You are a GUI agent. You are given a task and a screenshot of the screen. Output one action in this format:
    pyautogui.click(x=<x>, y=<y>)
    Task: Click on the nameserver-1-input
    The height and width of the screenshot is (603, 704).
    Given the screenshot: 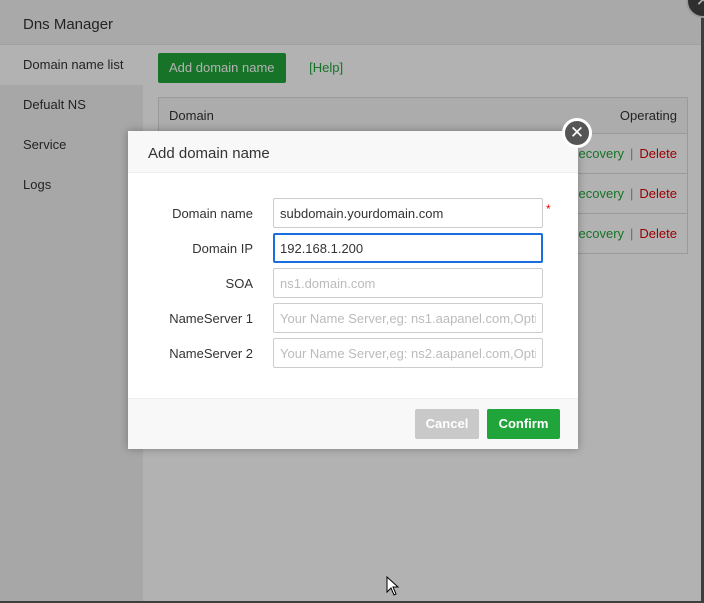 What is the action you would take?
    pyautogui.click(x=408, y=318)
    